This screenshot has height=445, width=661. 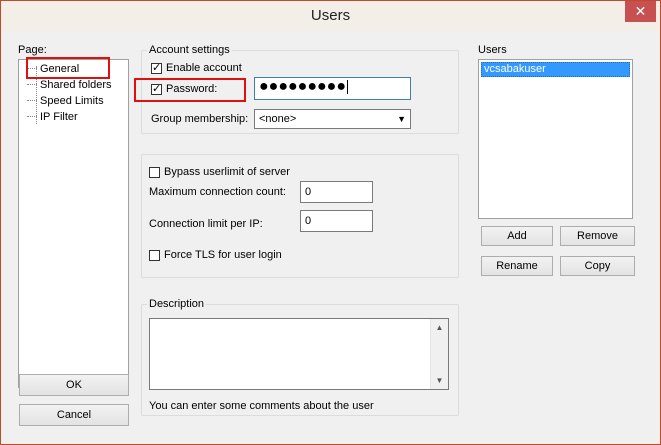 What do you see at coordinates (401, 119) in the screenshot?
I see `chevron-down-icon: ▼` at bounding box center [401, 119].